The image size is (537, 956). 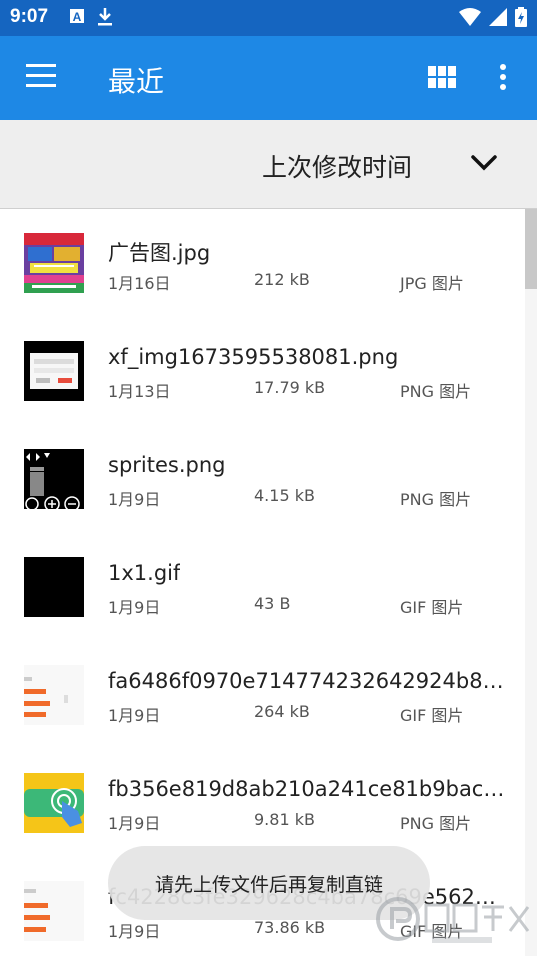 What do you see at coordinates (54, 263) in the screenshot?
I see `thumbnail-ad-image` at bounding box center [54, 263].